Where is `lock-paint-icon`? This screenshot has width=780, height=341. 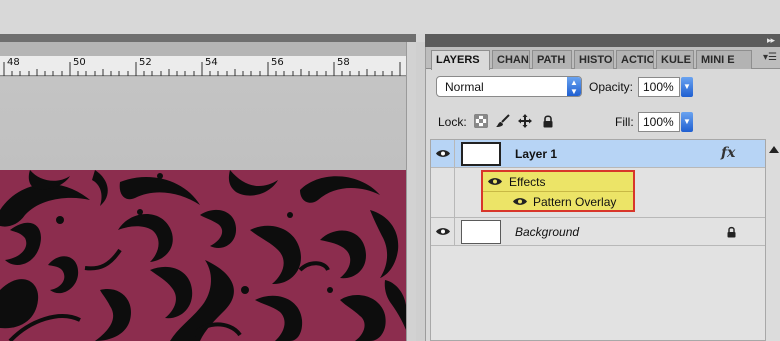
lock-paint-icon is located at coordinates (503, 121).